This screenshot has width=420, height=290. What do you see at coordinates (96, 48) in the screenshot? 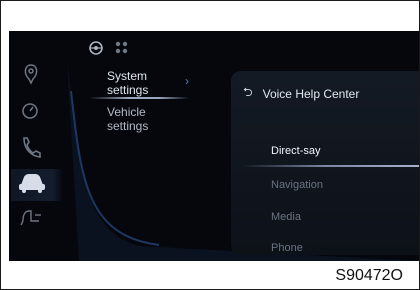
I see `steering-wheel-icon` at bounding box center [96, 48].